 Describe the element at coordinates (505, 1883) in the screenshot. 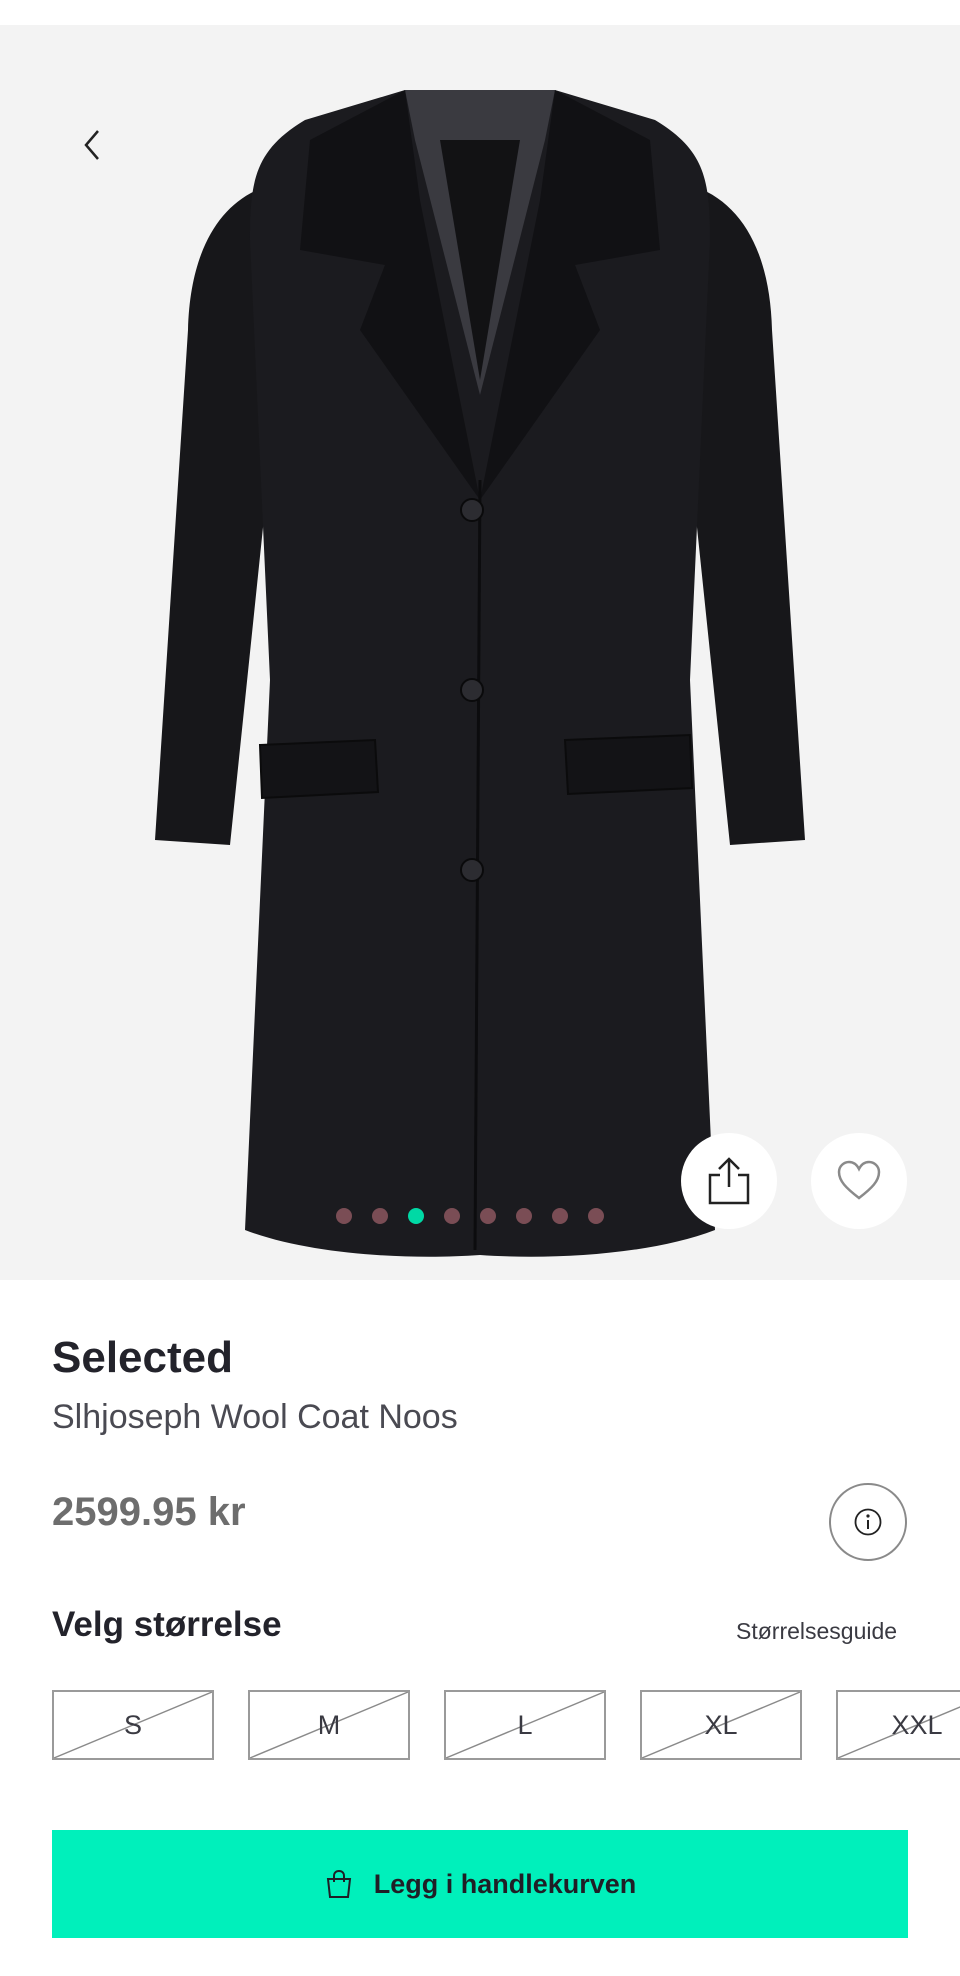

I see `add-to-cart-label: Legg i handlekurven` at that location.